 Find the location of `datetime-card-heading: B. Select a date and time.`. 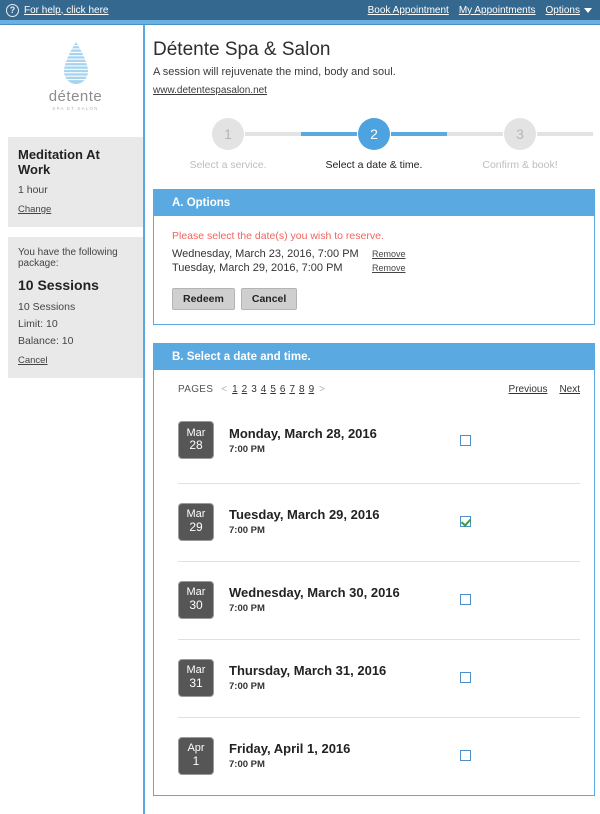

datetime-card-heading: B. Select a date and time. is located at coordinates (374, 357).